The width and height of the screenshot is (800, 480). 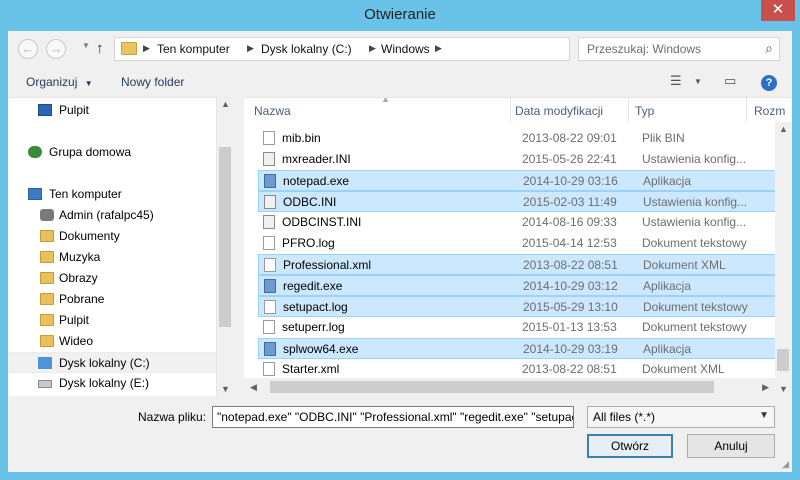 What do you see at coordinates (253, 387) in the screenshot?
I see `scroll-left-icon: ◀` at bounding box center [253, 387].